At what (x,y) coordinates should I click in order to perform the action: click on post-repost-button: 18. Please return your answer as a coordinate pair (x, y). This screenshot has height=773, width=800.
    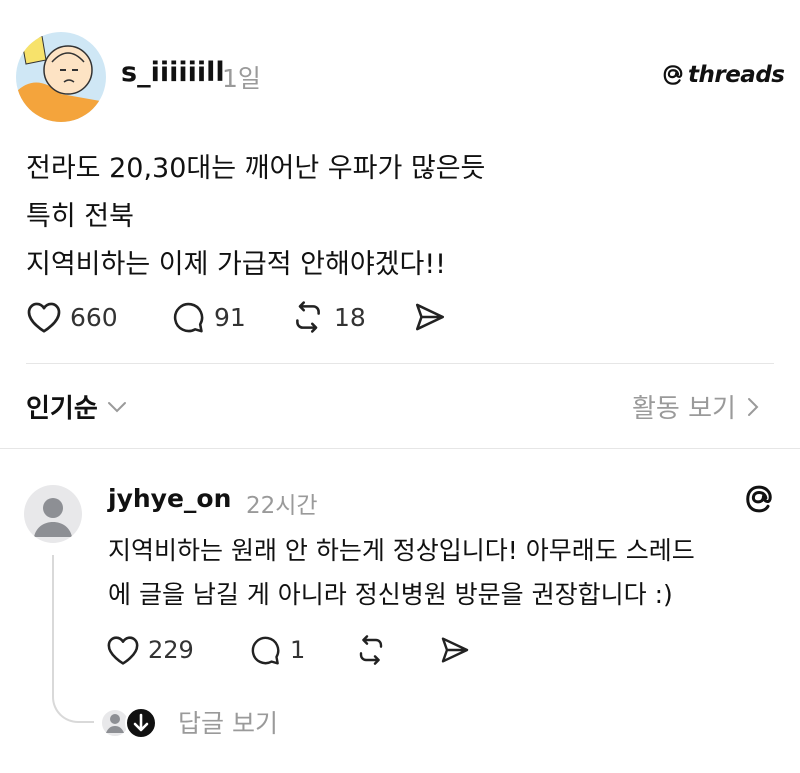
    Looking at the image, I should click on (328, 317).